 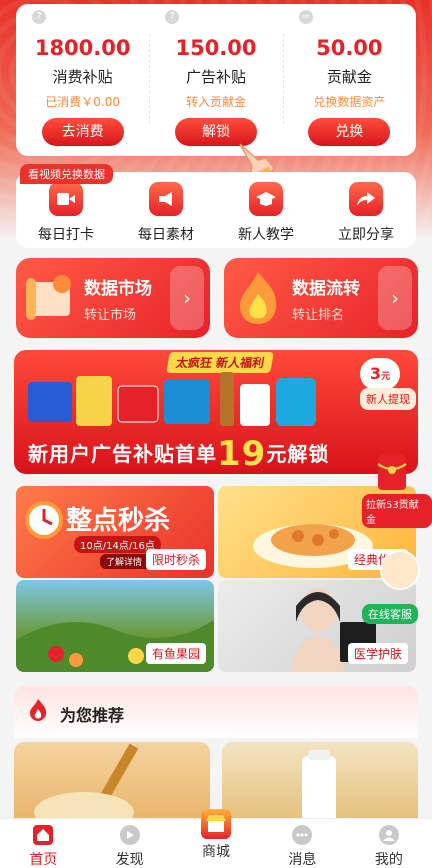 What do you see at coordinates (397, 511) in the screenshot?
I see `invite-reward-tag: 拉新53贡献金` at bounding box center [397, 511].